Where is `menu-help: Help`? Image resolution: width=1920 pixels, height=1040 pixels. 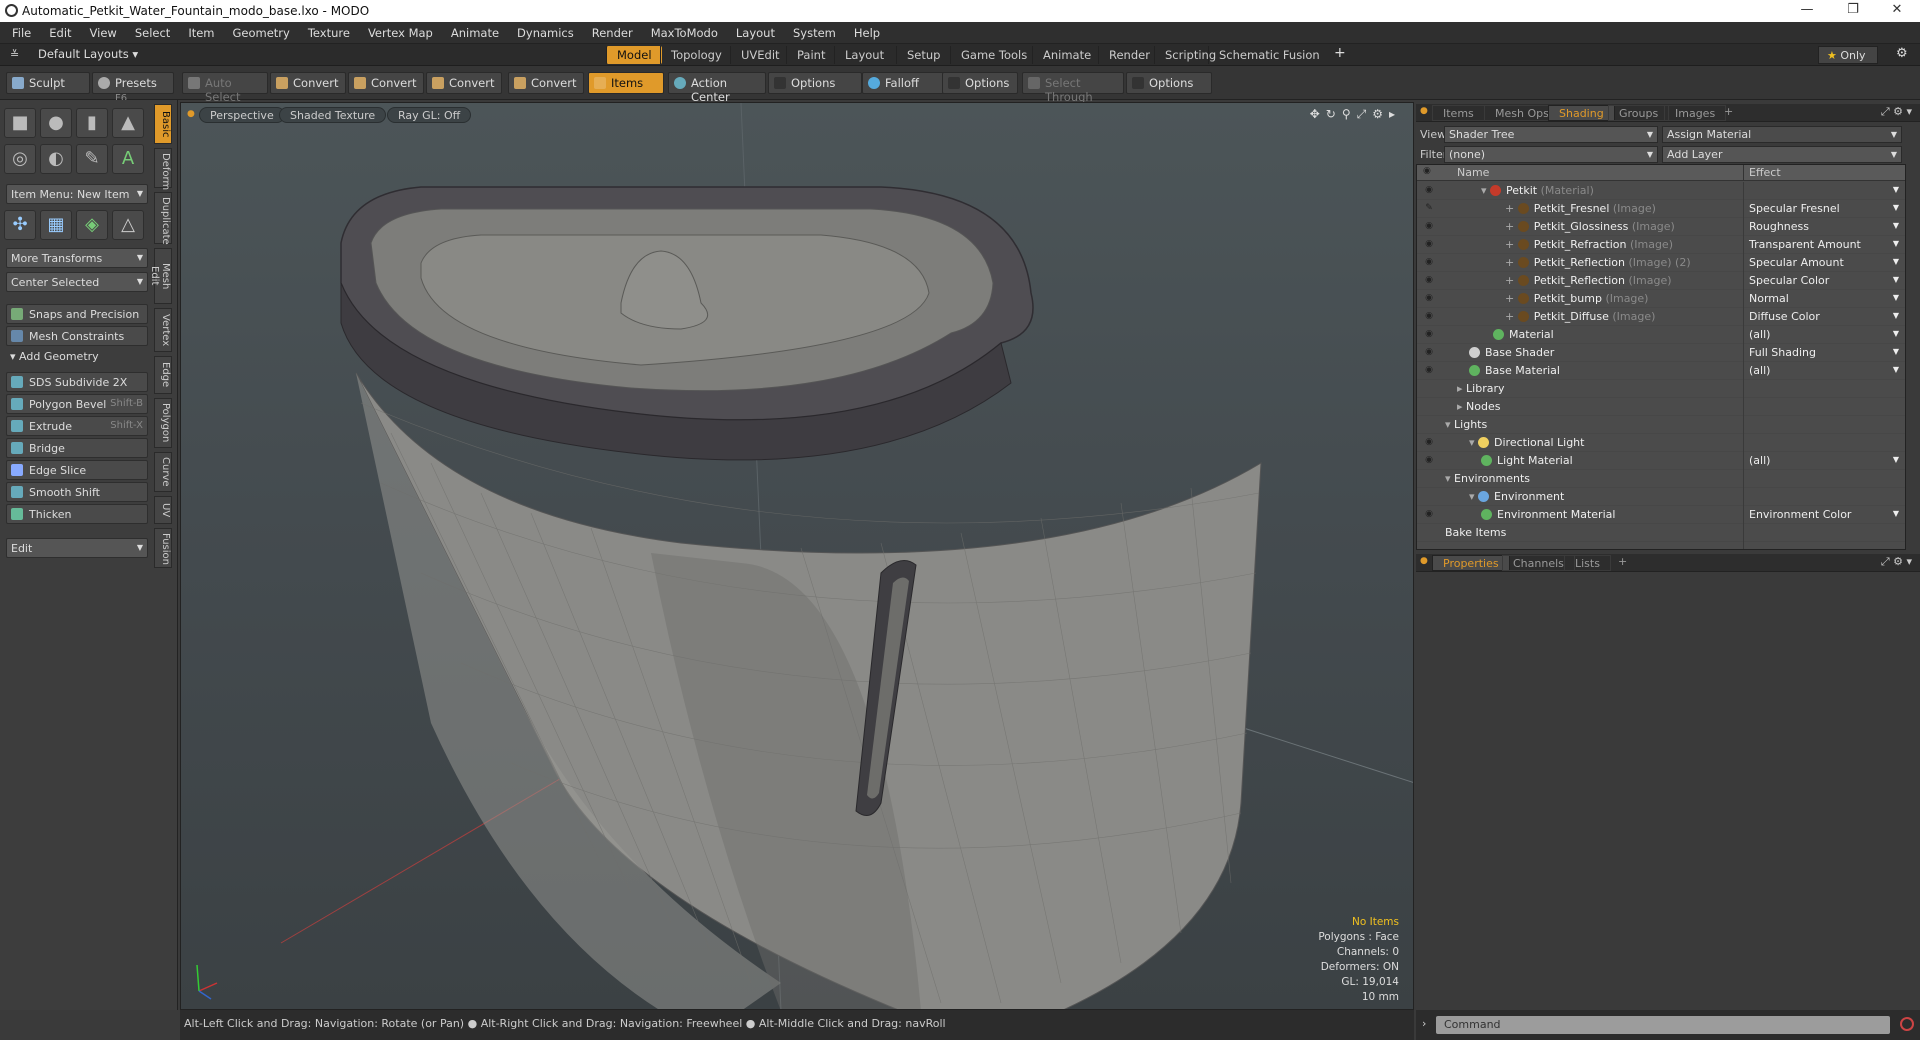 menu-help: Help is located at coordinates (867, 31).